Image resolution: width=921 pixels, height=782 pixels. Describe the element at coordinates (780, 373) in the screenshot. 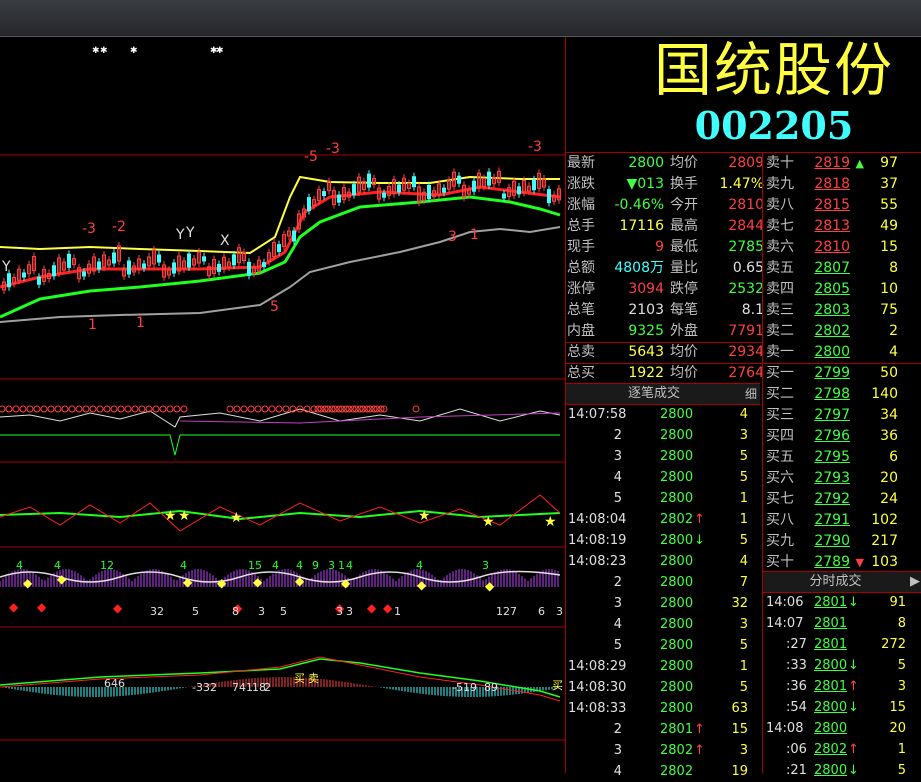

I see `order-level-label: 买一` at that location.